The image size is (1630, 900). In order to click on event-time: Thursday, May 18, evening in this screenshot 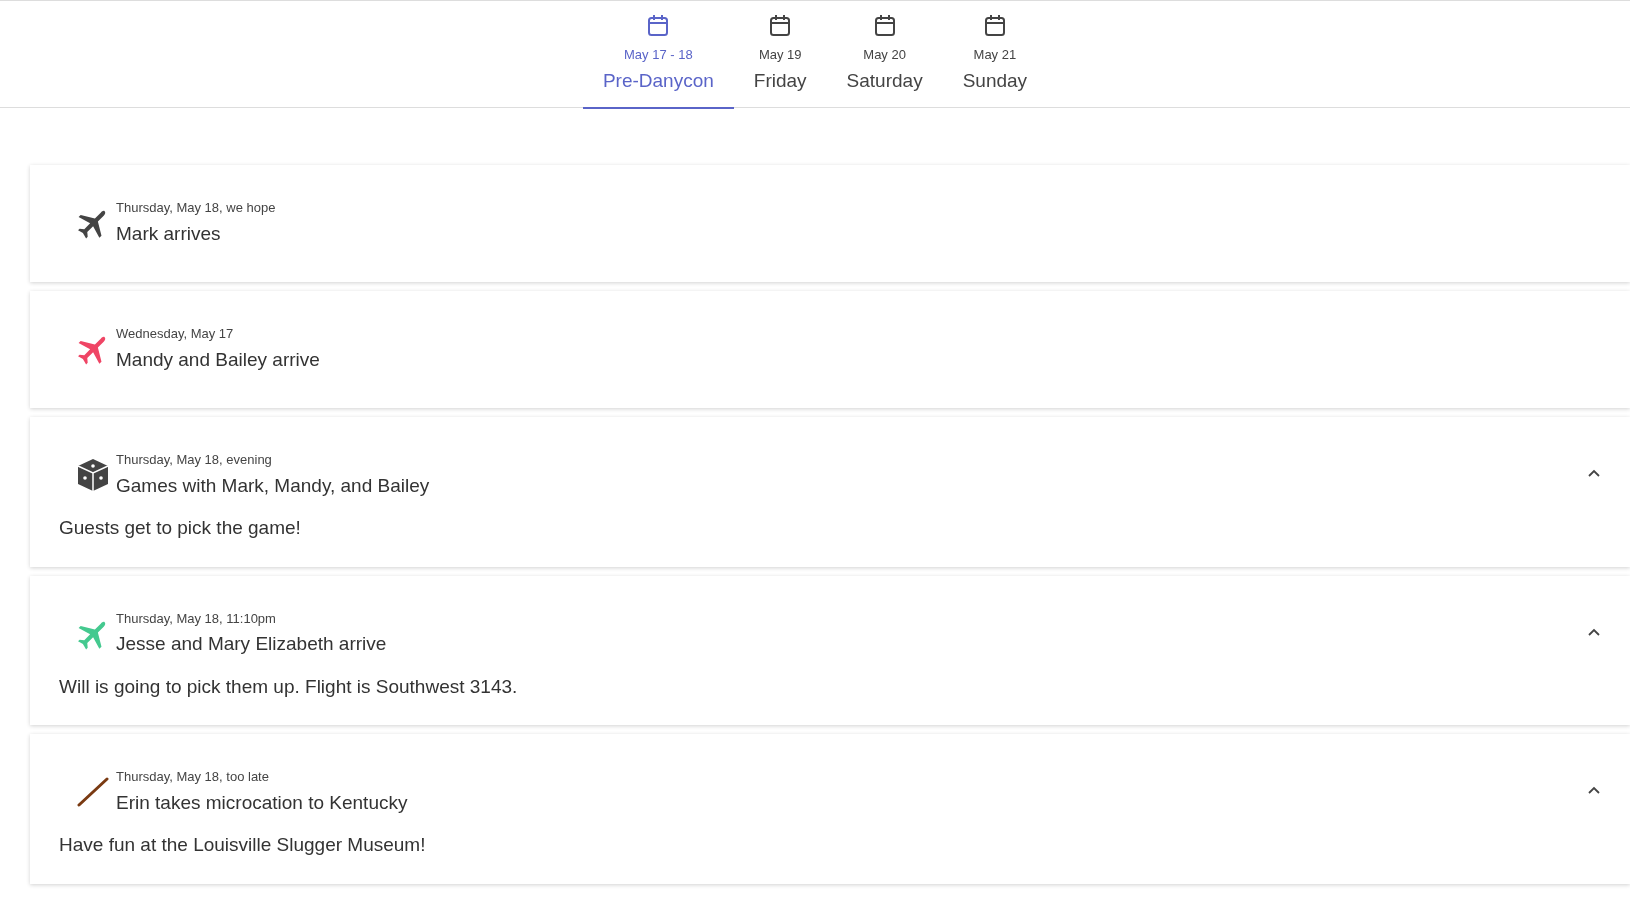, I will do `click(194, 460)`.